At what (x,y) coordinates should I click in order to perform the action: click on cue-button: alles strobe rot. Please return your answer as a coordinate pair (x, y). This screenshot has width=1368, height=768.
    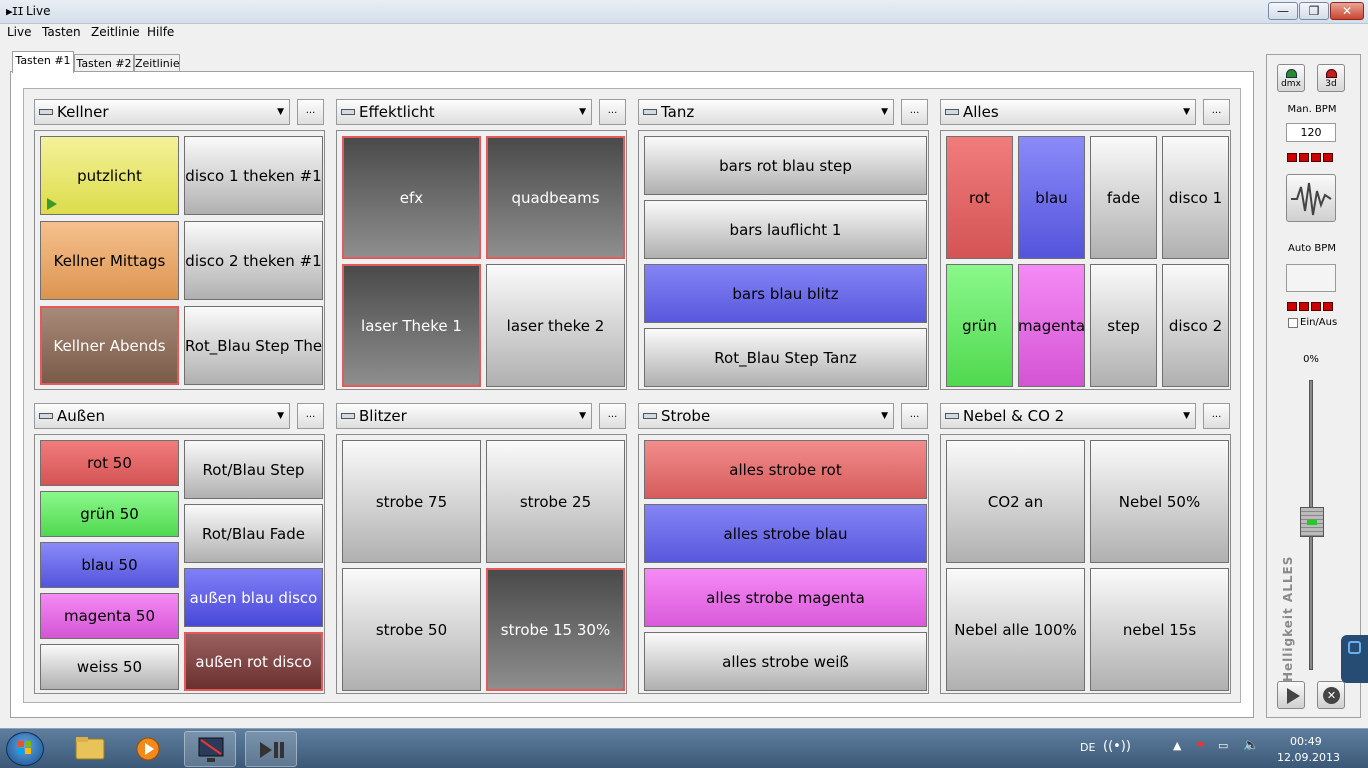
    Looking at the image, I should click on (785, 469).